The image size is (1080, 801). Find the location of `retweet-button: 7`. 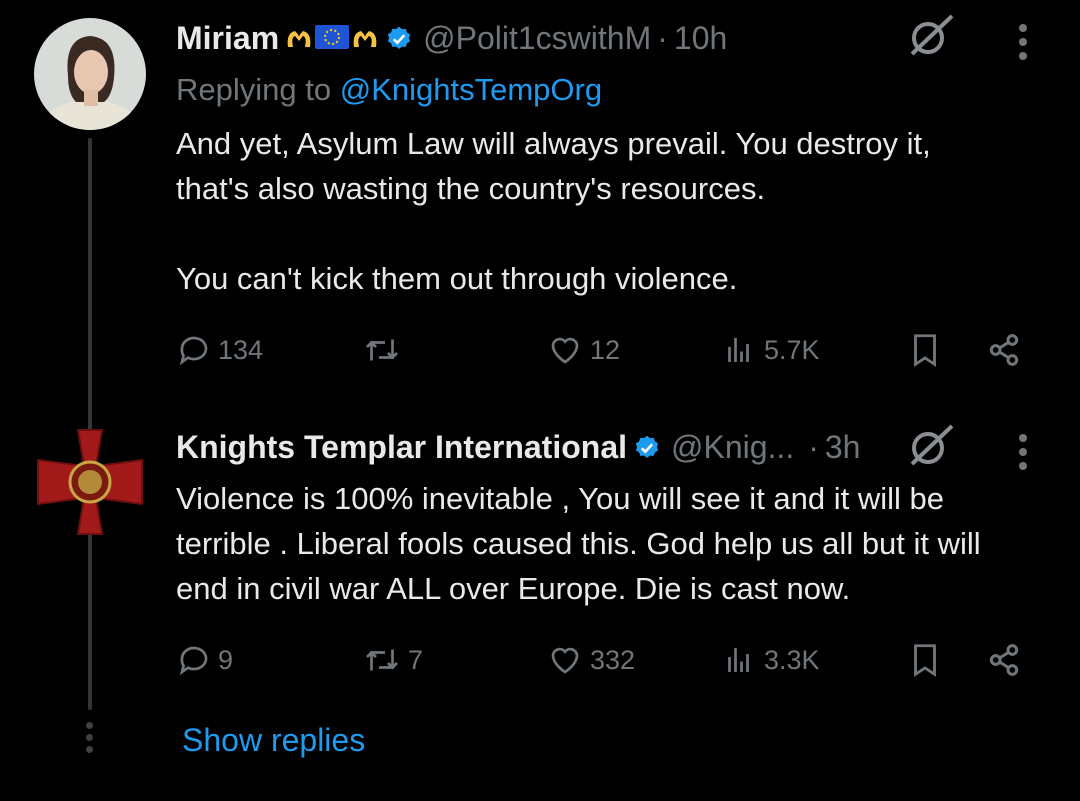

retweet-button: 7 is located at coordinates (392, 660).